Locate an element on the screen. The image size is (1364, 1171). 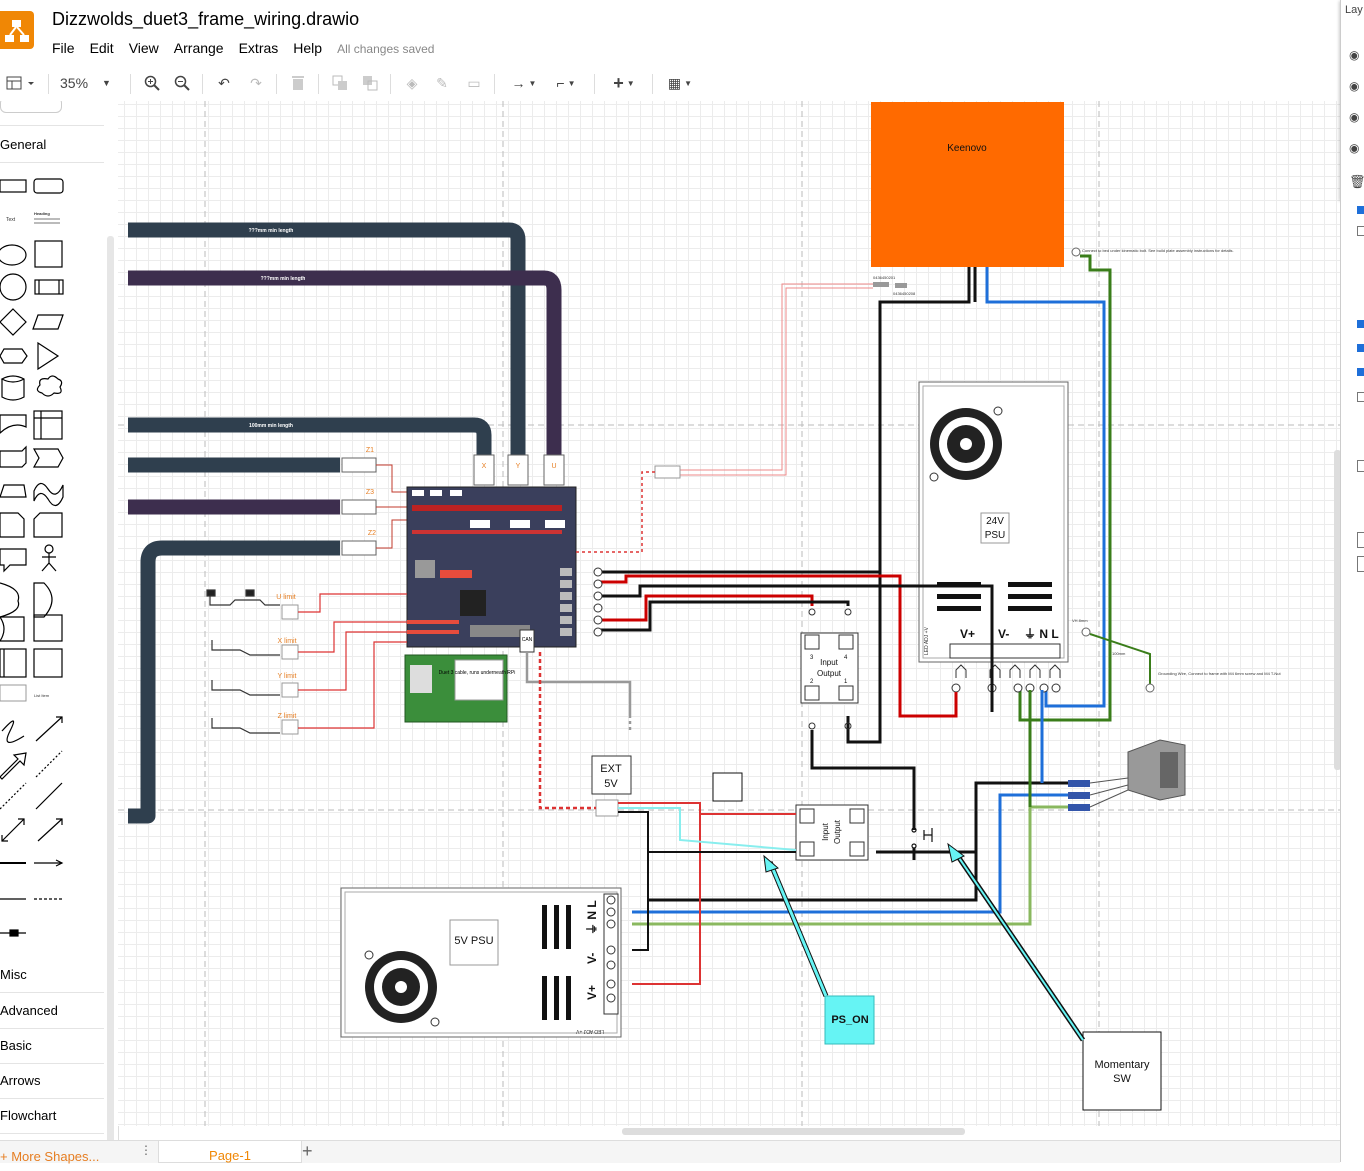
menu-view: View is located at coordinates (144, 48).